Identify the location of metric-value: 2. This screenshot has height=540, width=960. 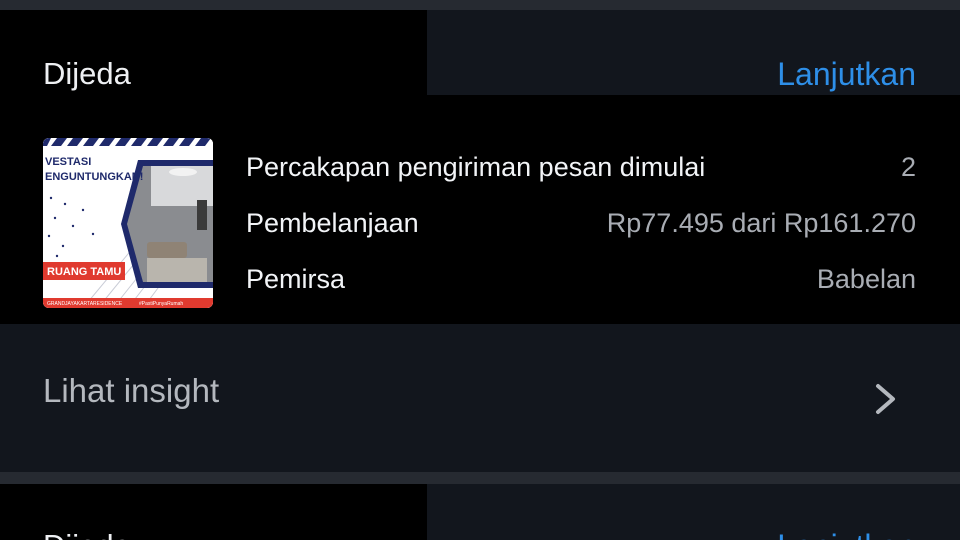
(908, 167).